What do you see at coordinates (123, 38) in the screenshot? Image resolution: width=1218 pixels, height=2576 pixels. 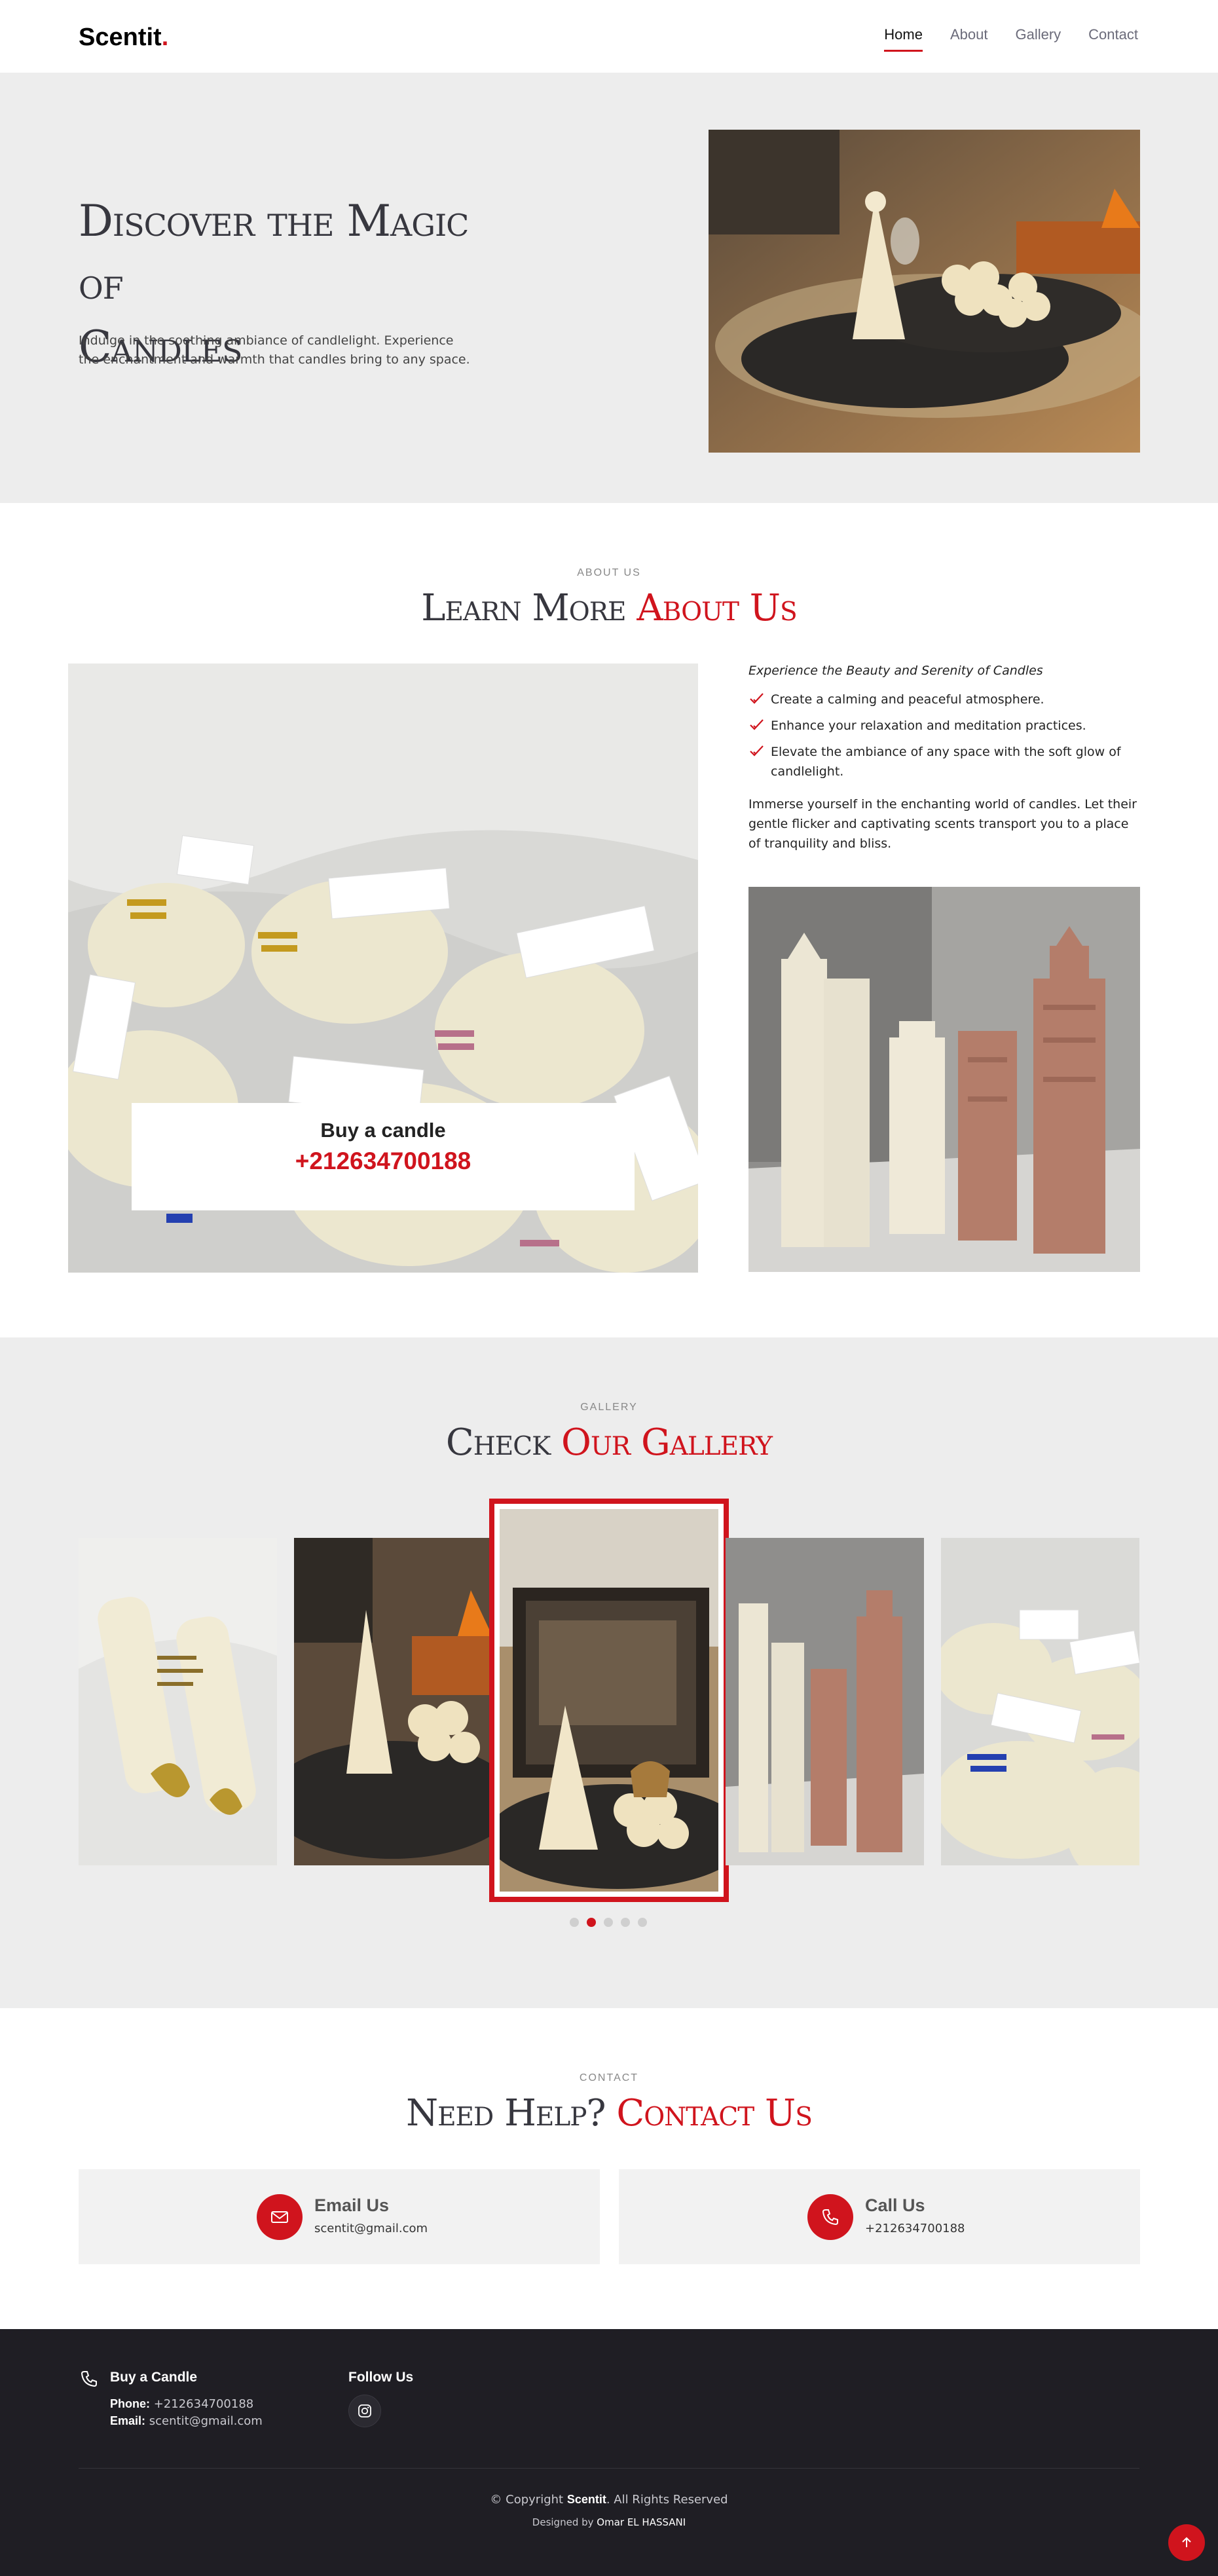 I see `site-logo: Scentit.` at bounding box center [123, 38].